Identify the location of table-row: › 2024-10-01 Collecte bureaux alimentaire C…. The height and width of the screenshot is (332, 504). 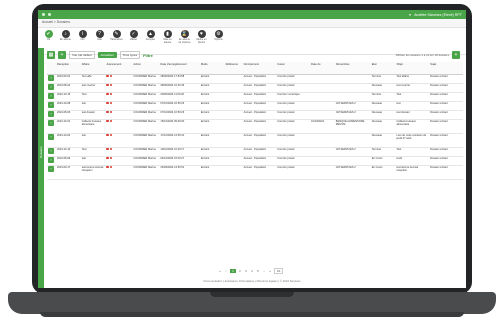
(255, 126).